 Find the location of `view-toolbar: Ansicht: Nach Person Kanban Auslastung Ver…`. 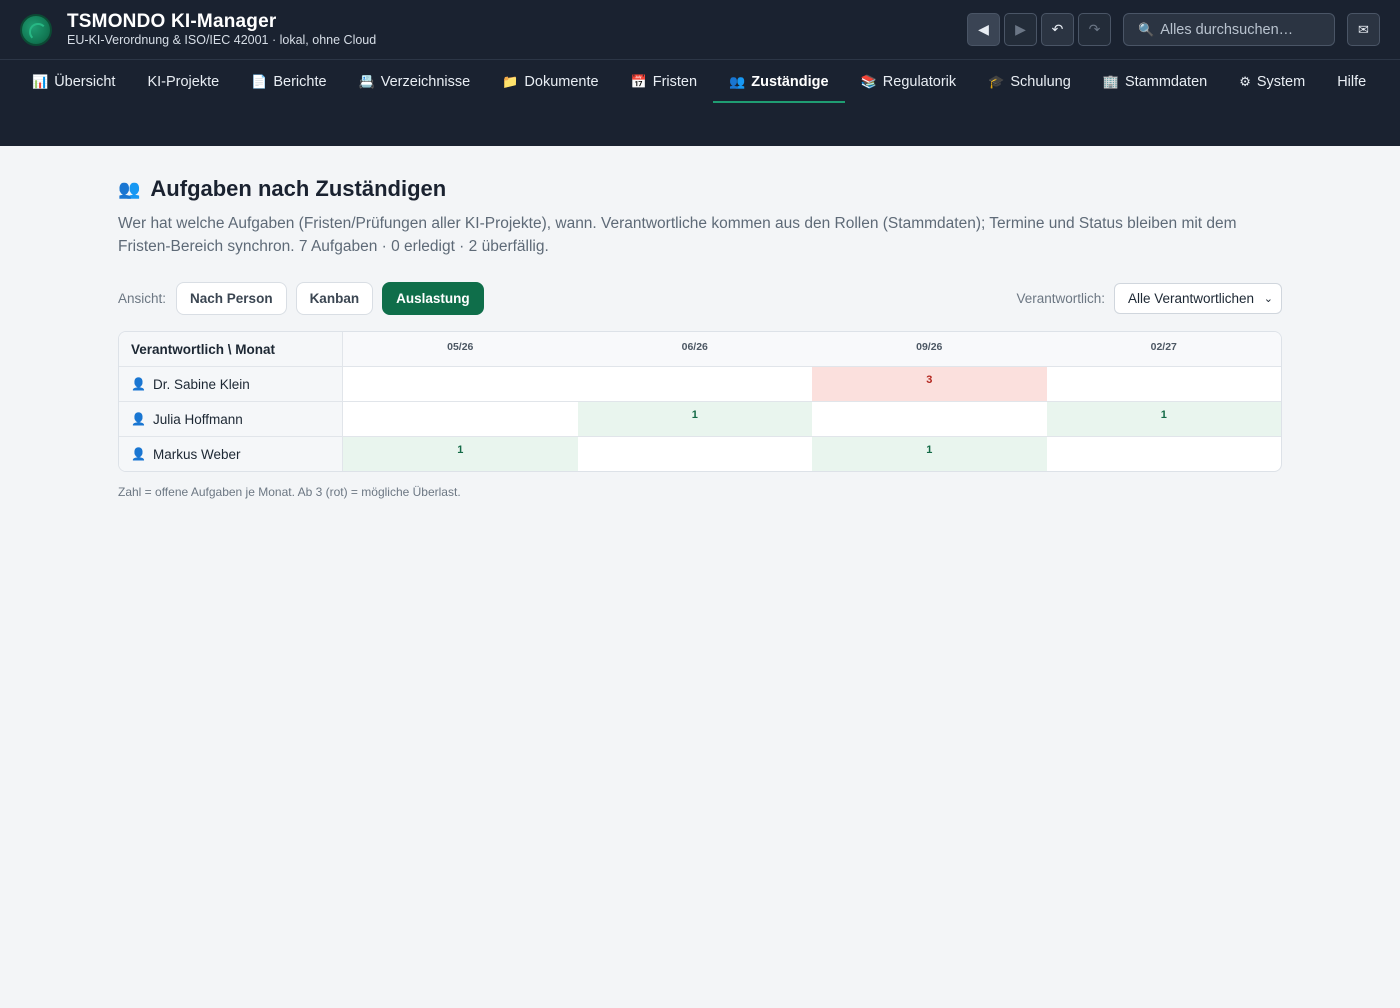

view-toolbar: Ansicht: Nach Person Kanban Auslastung Ver… is located at coordinates (700, 298).